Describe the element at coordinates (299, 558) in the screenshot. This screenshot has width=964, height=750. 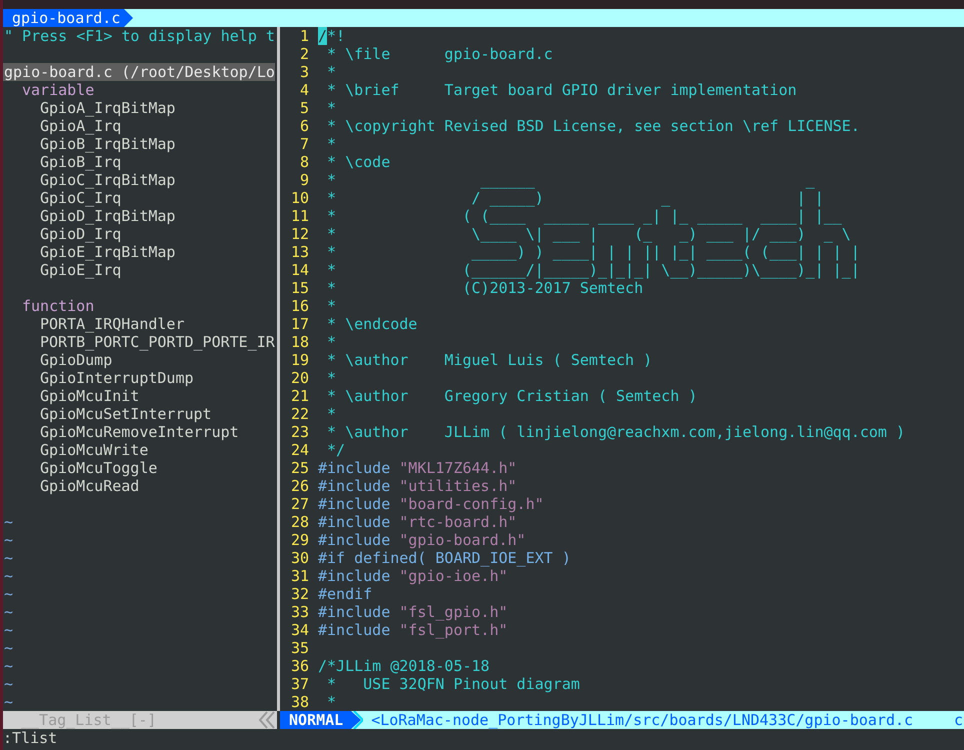
I see `line-number: 30` at that location.